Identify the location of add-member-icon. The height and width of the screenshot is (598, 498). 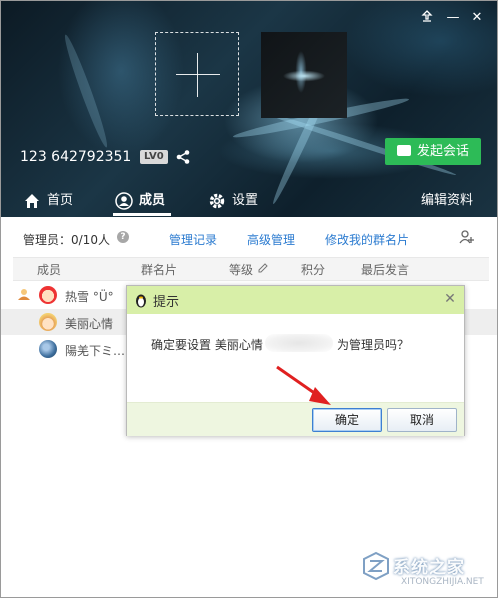
(467, 237).